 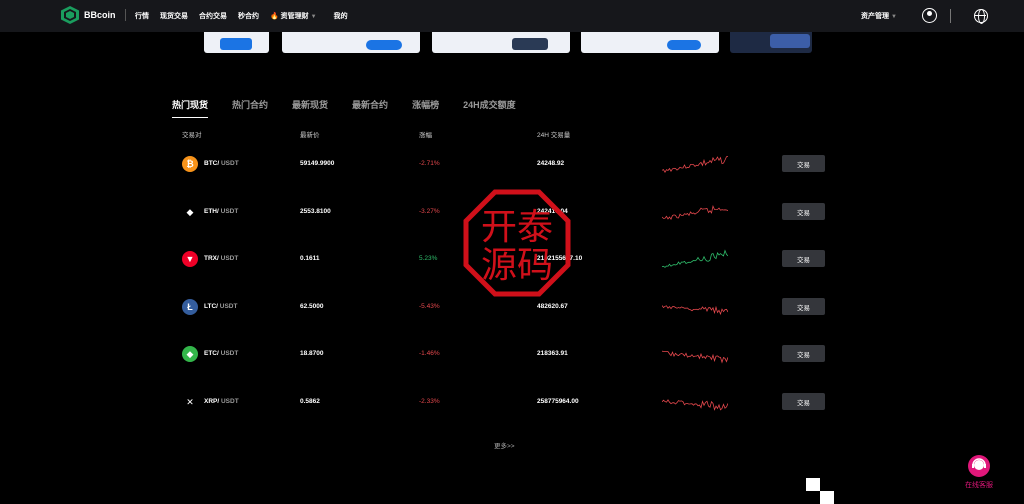 I want to click on tab-24h-volume: 24H成交额度, so click(x=489, y=108).